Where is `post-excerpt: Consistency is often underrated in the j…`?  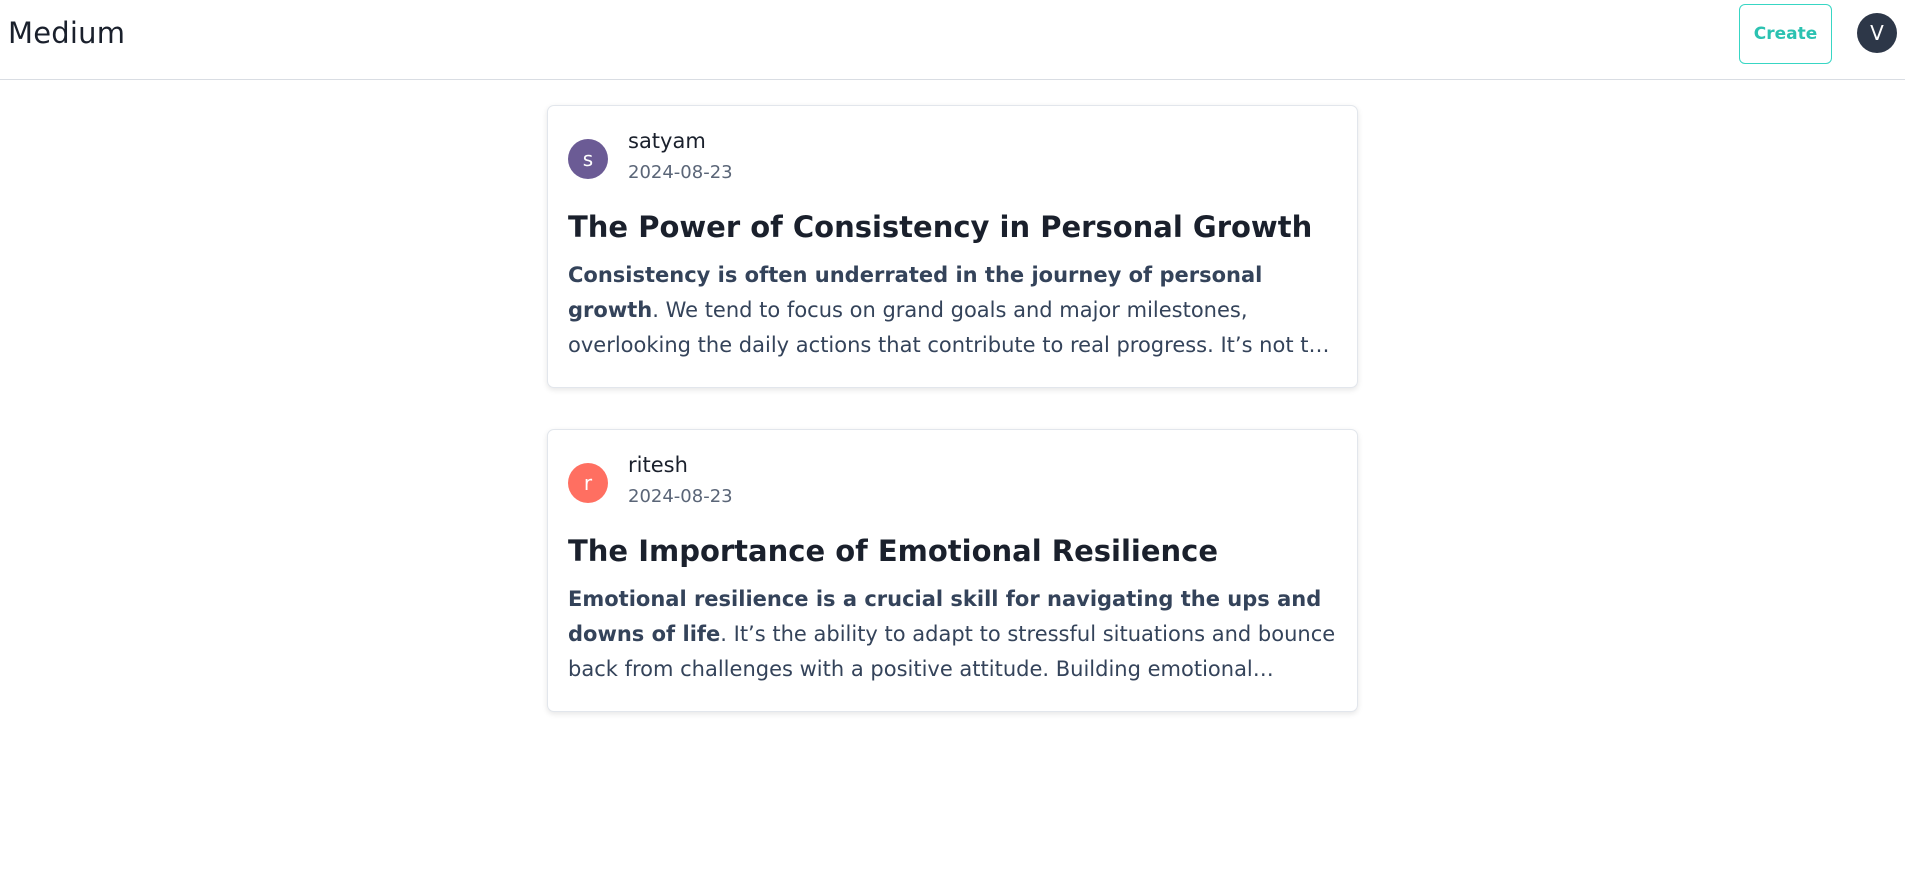
post-excerpt: Consistency is often underrated in the j… is located at coordinates (952, 310).